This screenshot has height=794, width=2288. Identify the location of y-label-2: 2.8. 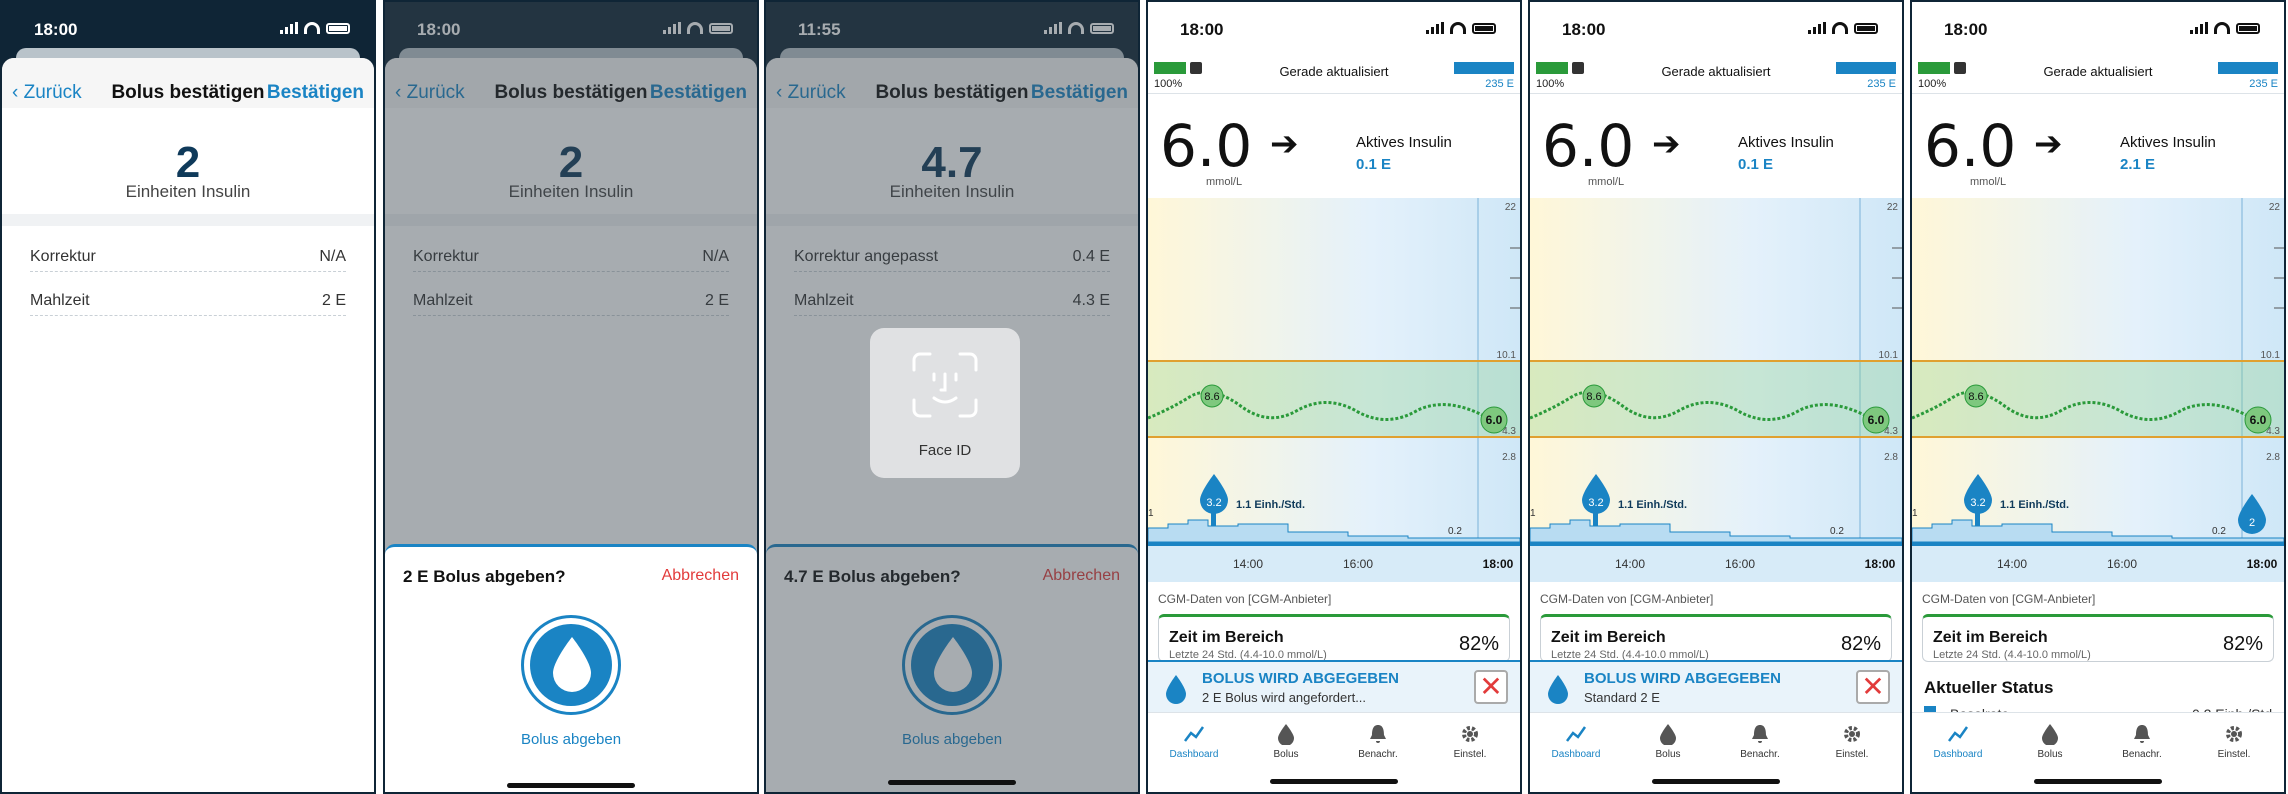
(1891, 457).